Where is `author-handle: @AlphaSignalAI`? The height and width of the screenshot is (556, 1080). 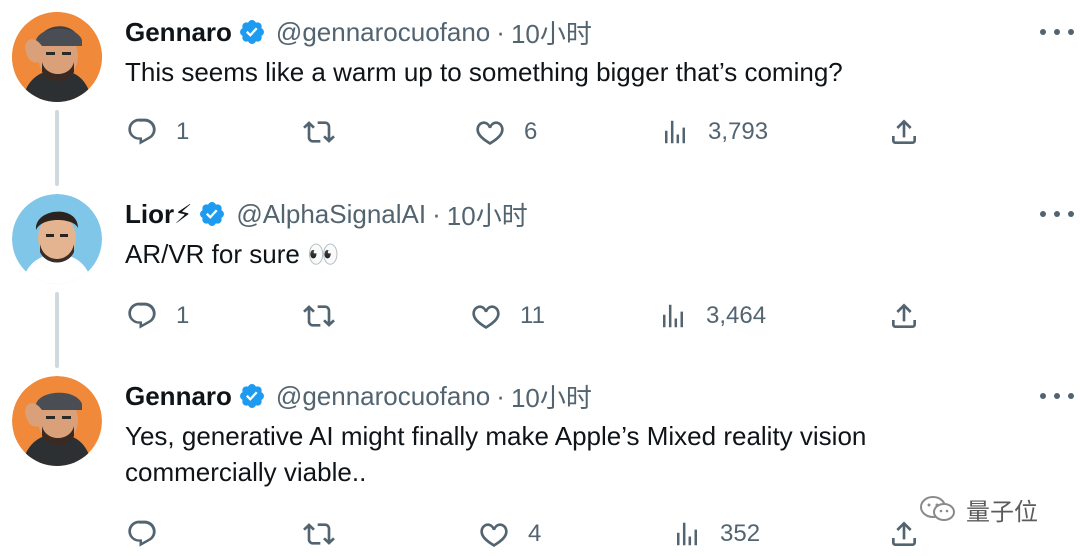 author-handle: @AlphaSignalAI is located at coordinates (331, 214).